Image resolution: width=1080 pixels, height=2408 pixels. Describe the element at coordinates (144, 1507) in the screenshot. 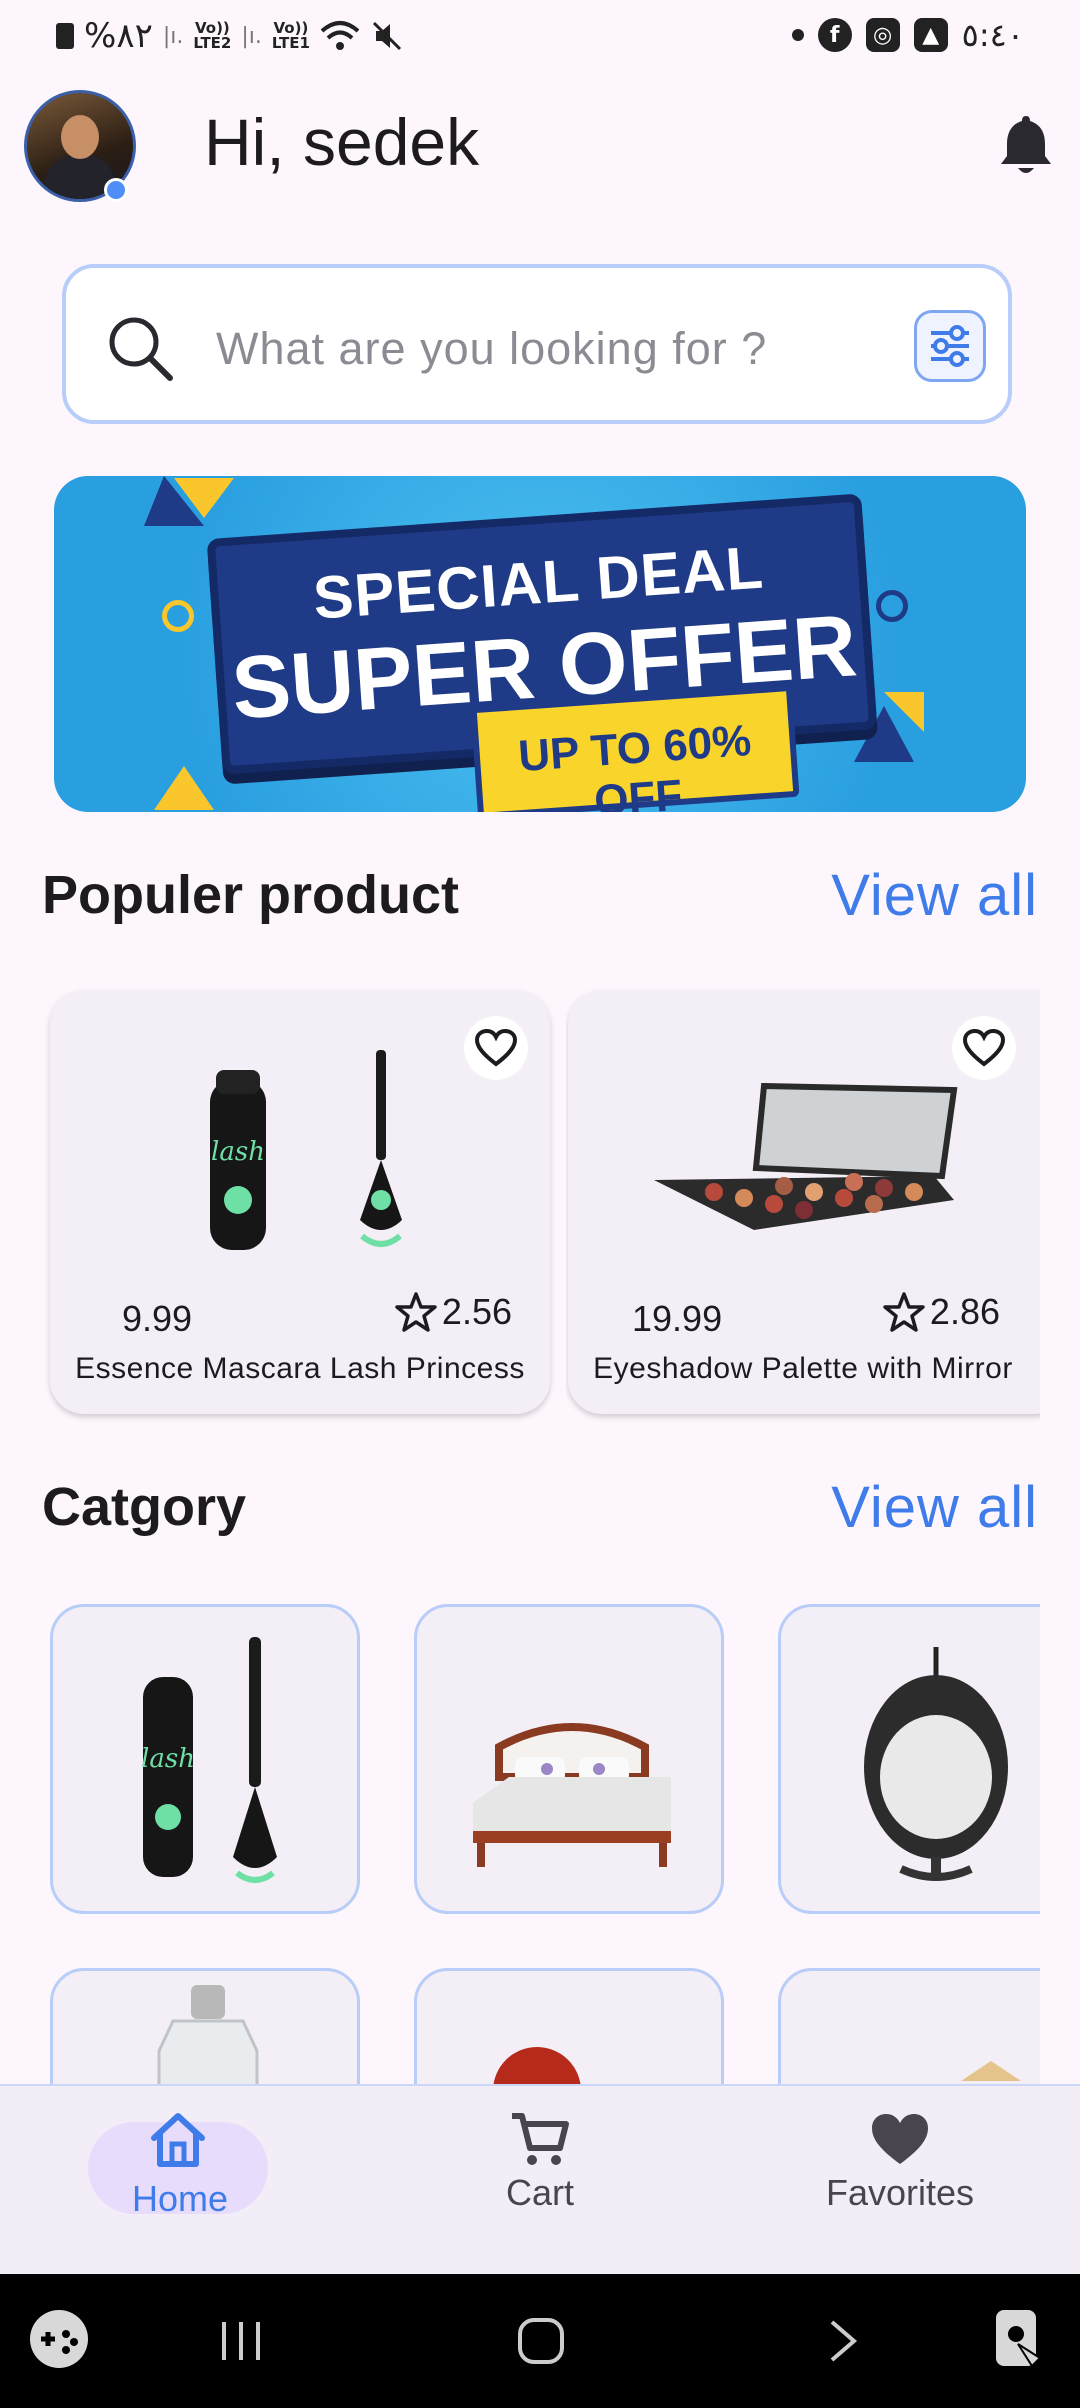

I see `category-section-title: Catgory` at that location.